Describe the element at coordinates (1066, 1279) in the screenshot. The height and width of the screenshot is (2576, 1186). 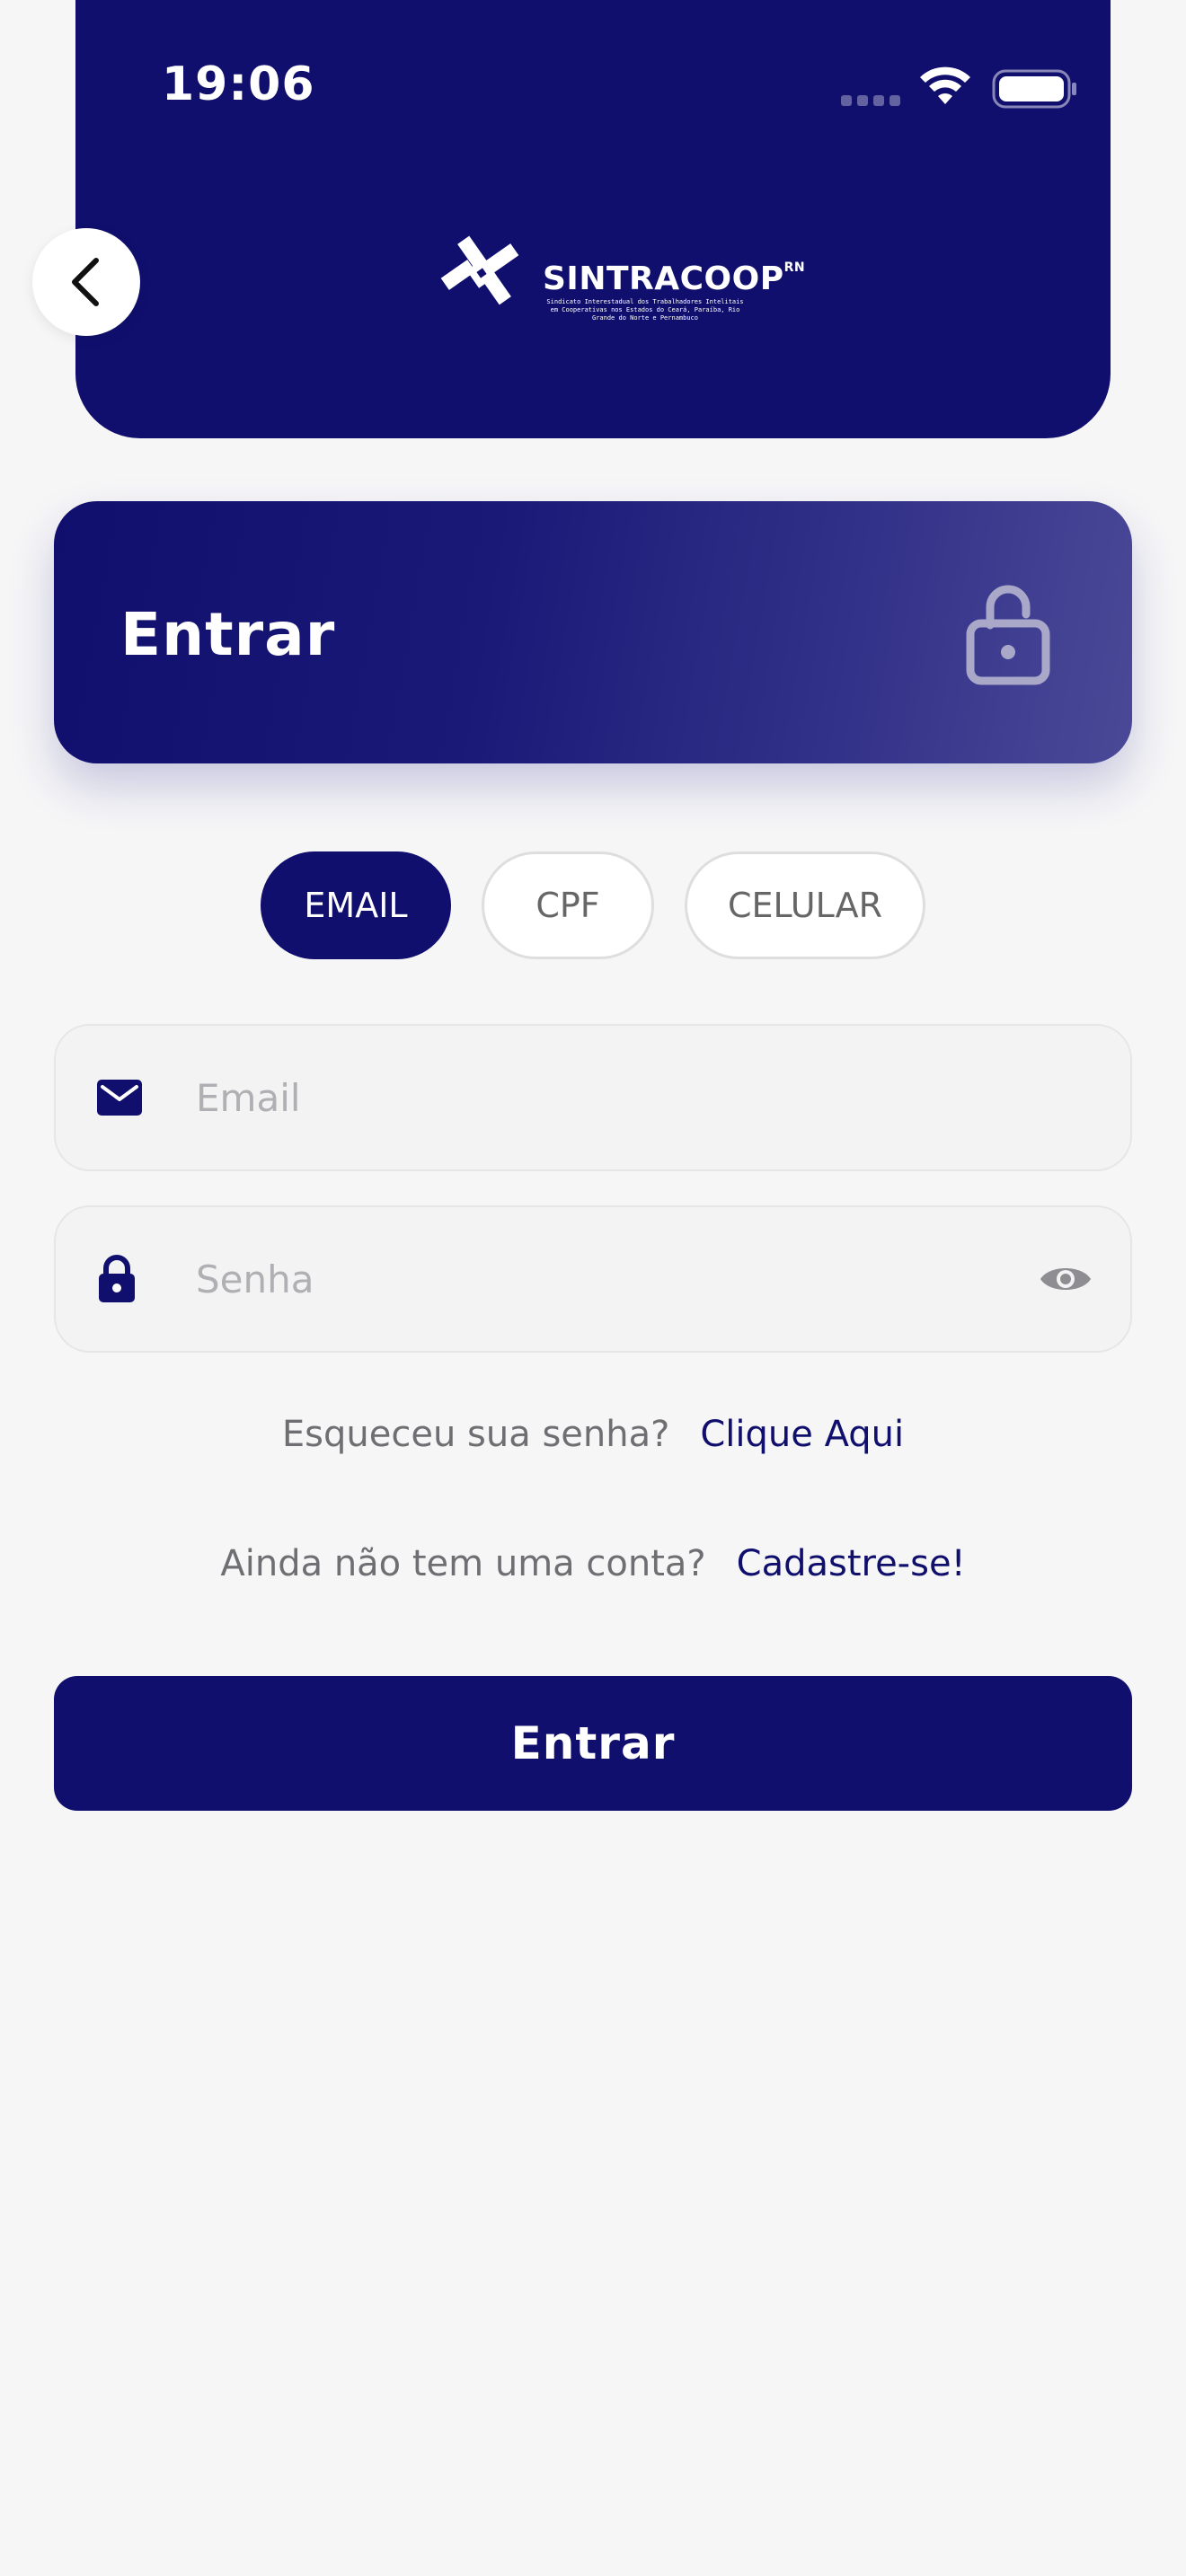
I see `eye-icon` at that location.